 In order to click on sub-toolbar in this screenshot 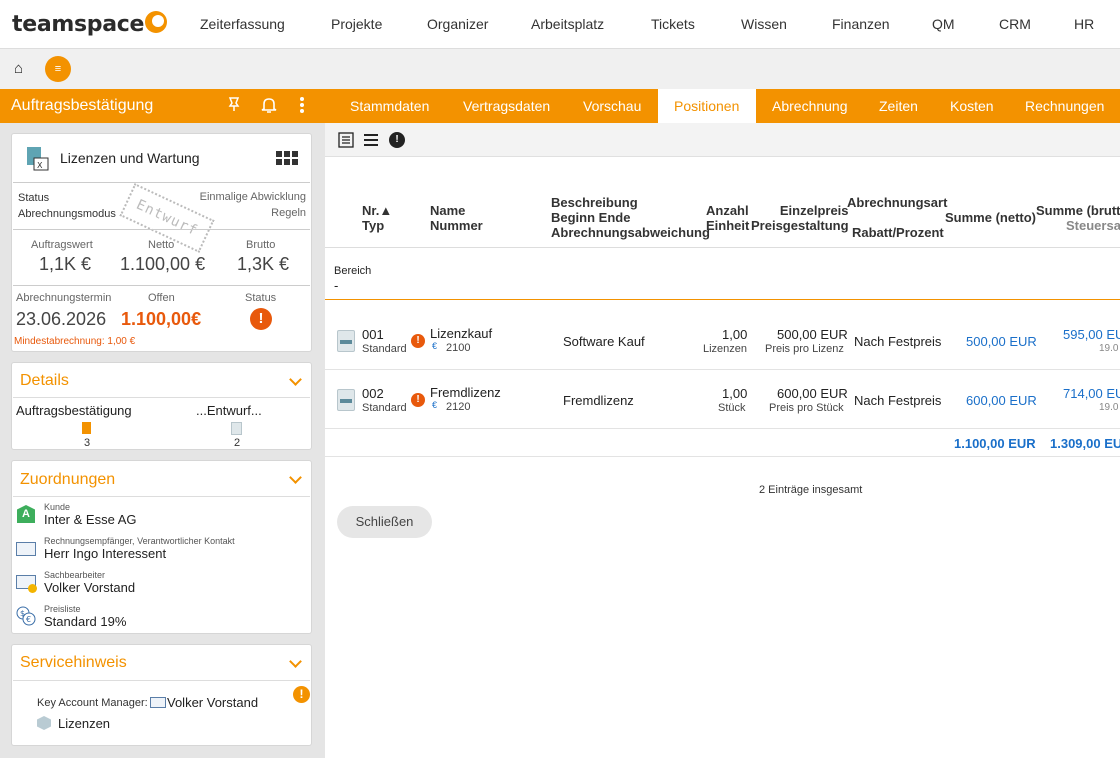, I will do `click(560, 69)`.